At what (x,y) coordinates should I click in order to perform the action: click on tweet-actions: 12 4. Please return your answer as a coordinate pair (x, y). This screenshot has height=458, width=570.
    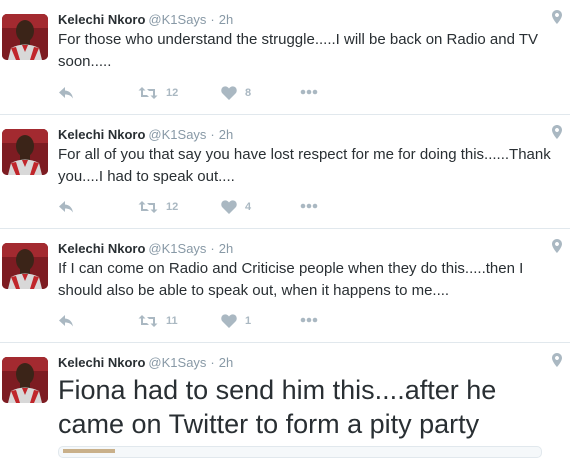
    Looking at the image, I should click on (208, 210).